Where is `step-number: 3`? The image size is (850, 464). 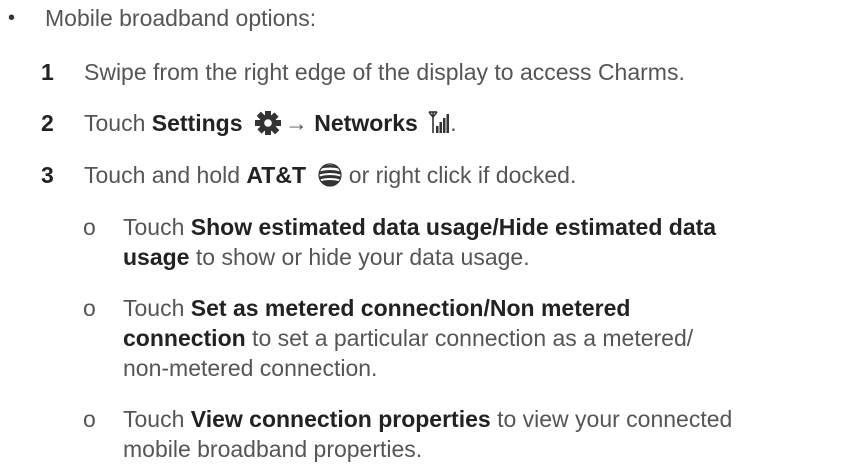
step-number: 3 is located at coordinates (47, 175).